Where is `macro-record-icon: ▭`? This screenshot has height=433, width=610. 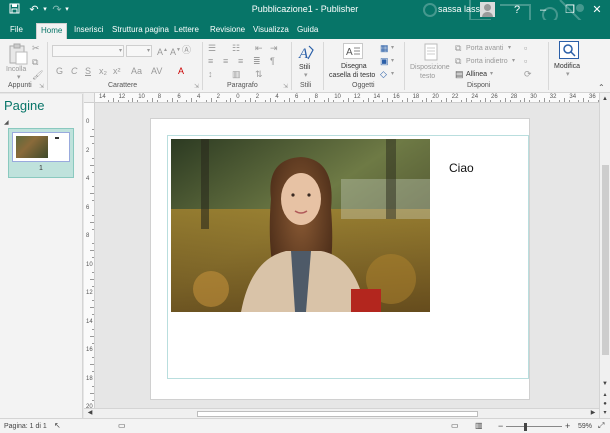
macro-record-icon: ▭ is located at coordinates (122, 425).